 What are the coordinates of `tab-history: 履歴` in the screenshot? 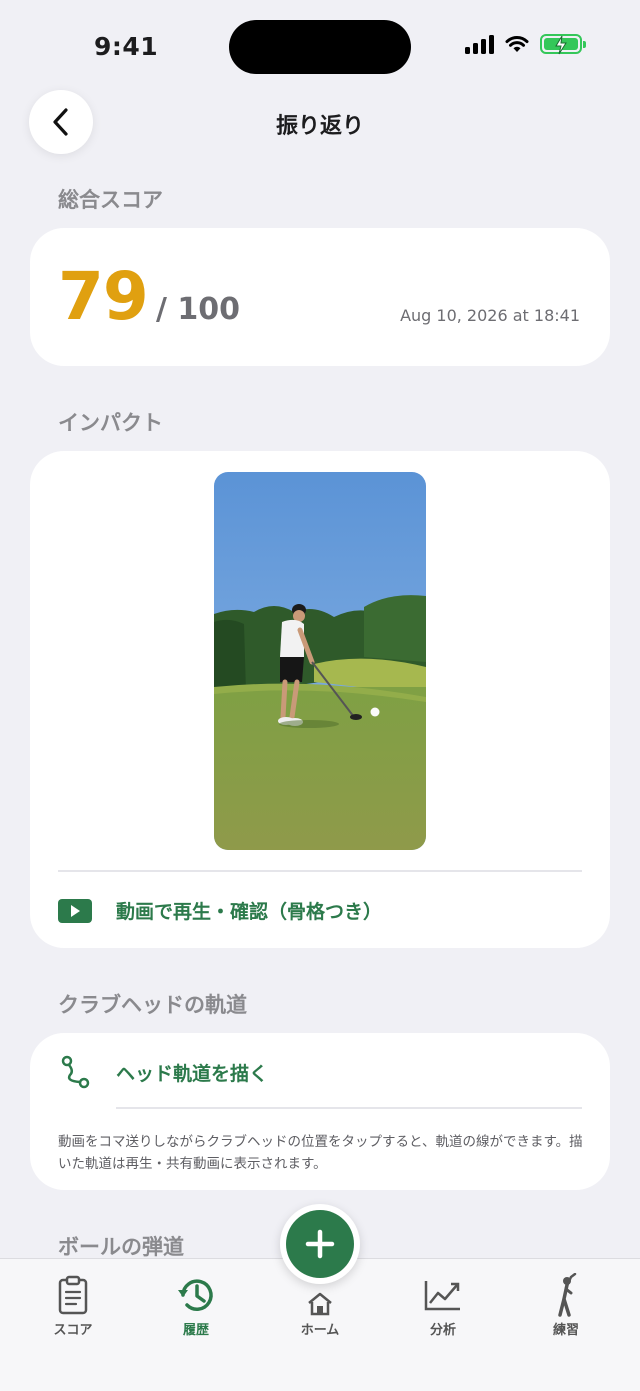 It's located at (196, 1305).